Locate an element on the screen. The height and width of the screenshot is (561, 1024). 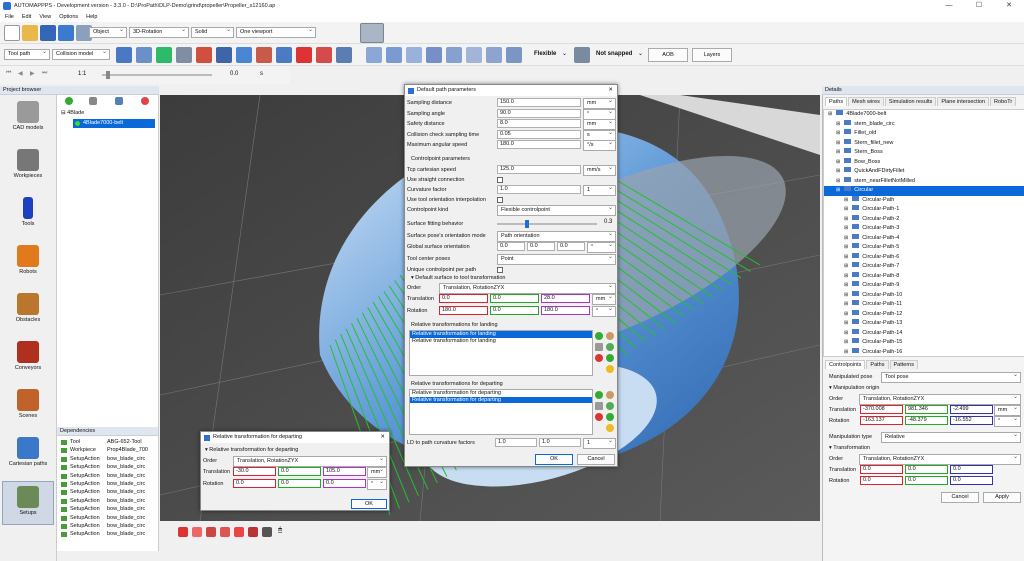
tab-controlpoints: Controlpoints is located at coordinates (845, 364).